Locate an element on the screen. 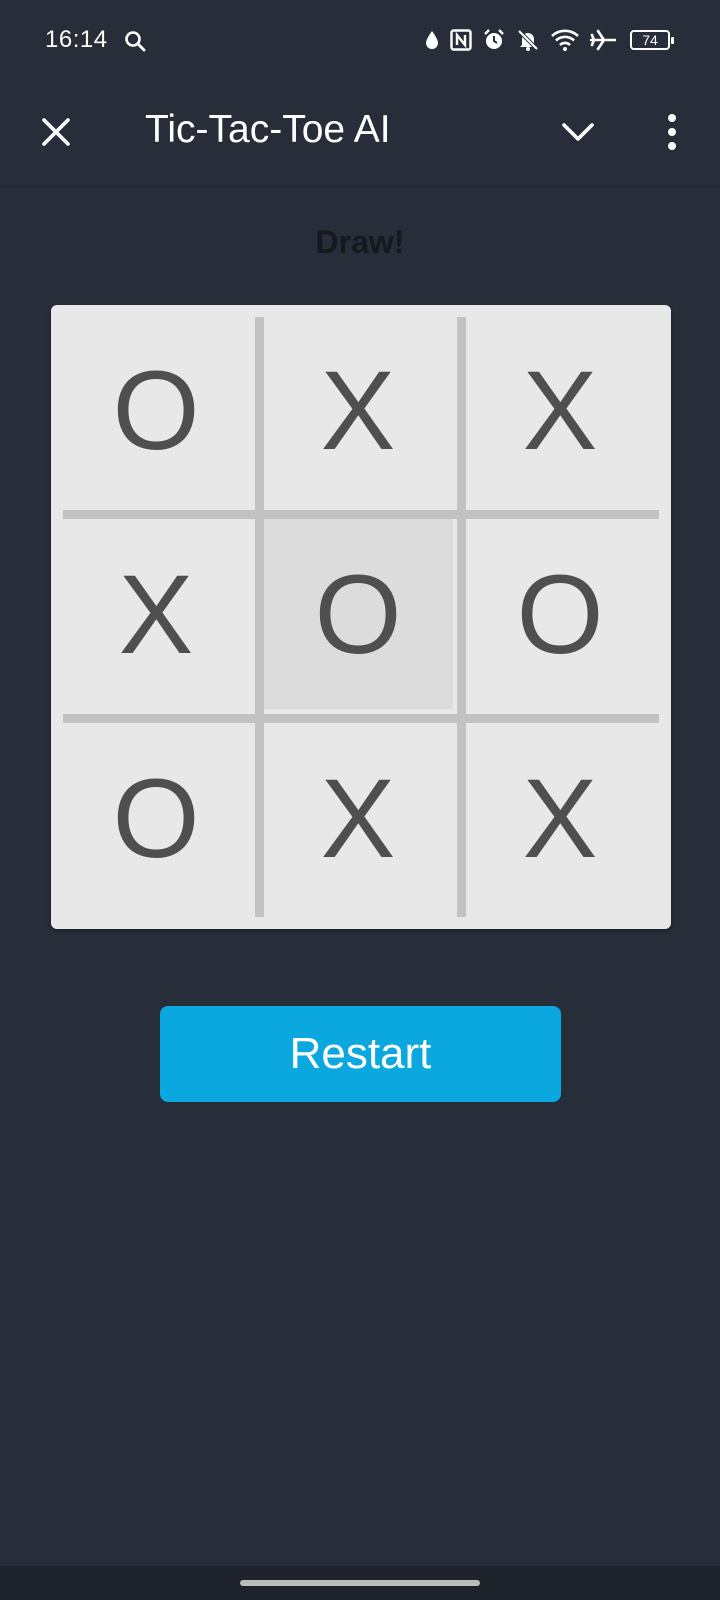 This screenshot has width=720, height=1600. board-cell-3-3: X is located at coordinates (560, 818).